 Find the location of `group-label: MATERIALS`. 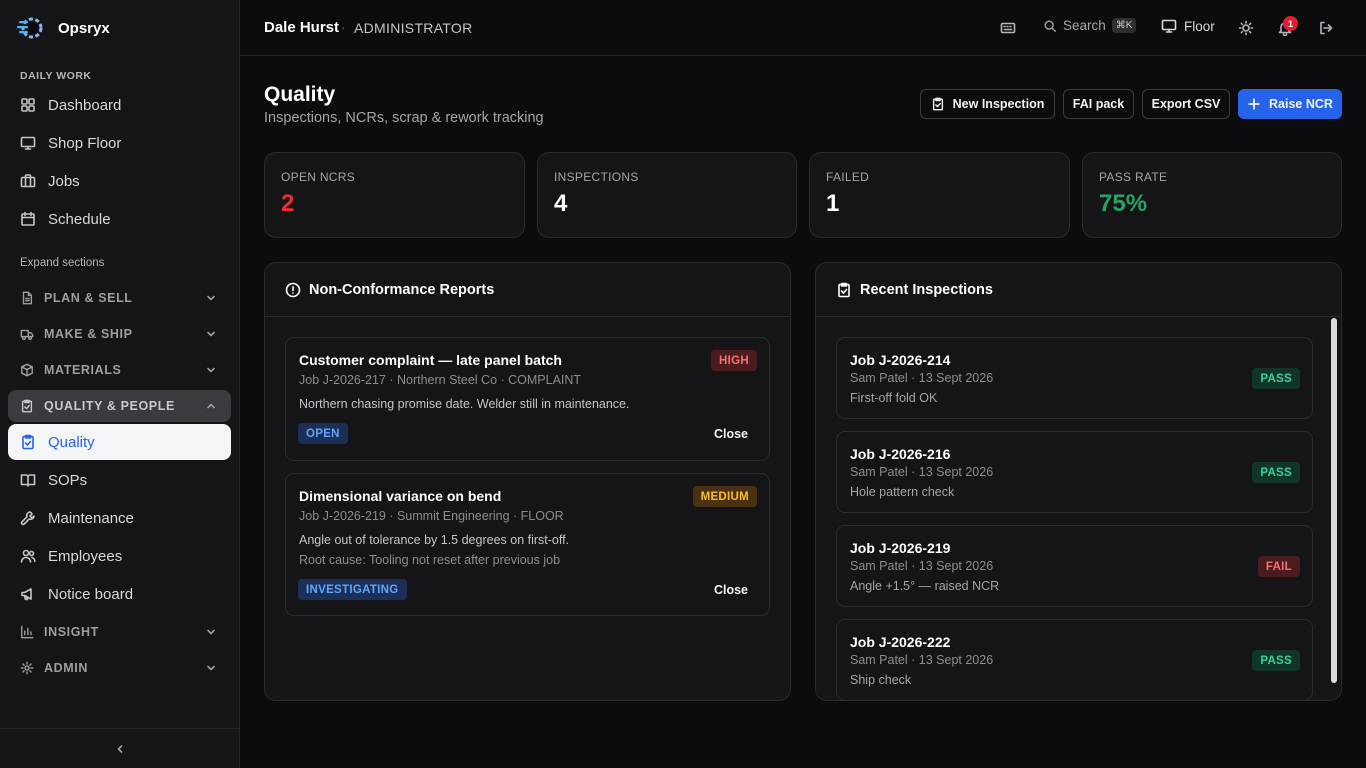

group-label: MATERIALS is located at coordinates (83, 370).